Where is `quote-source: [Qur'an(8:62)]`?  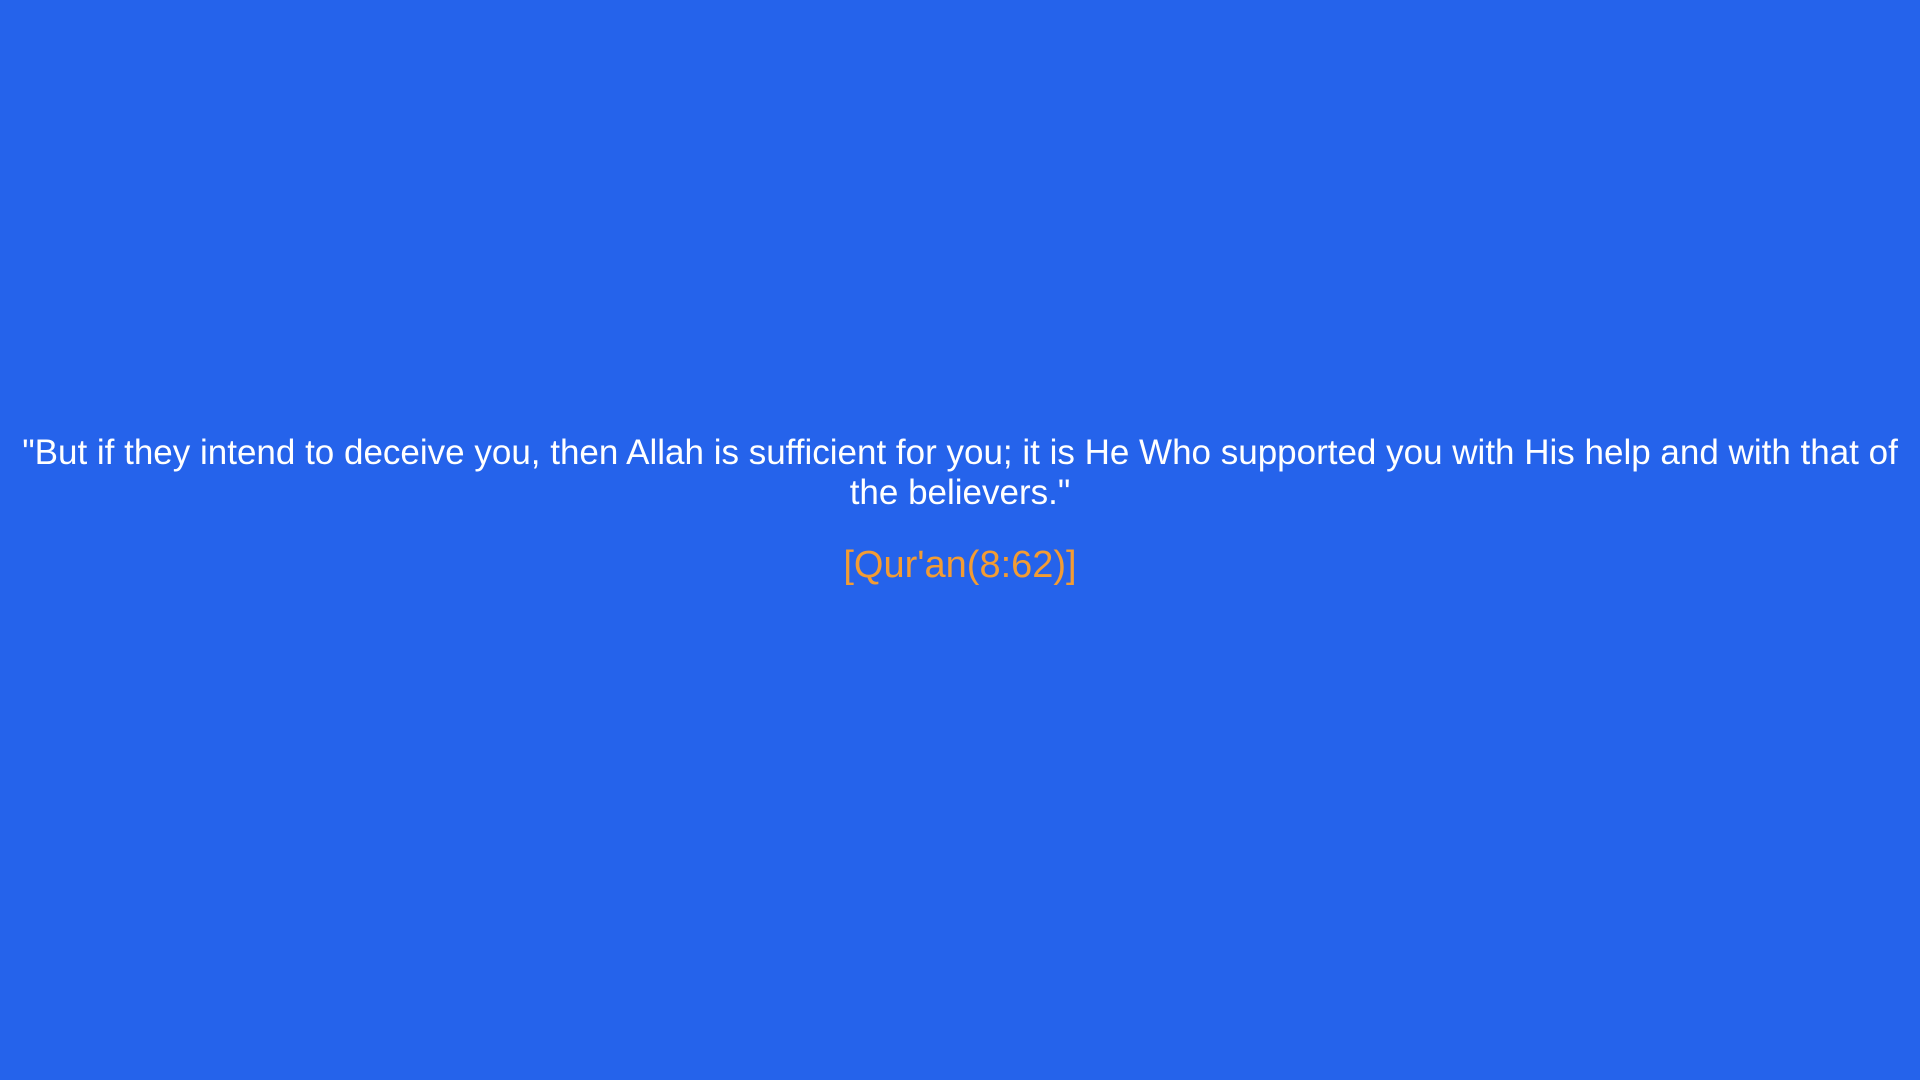 quote-source: [Qur'an(8:62)] is located at coordinates (960, 565).